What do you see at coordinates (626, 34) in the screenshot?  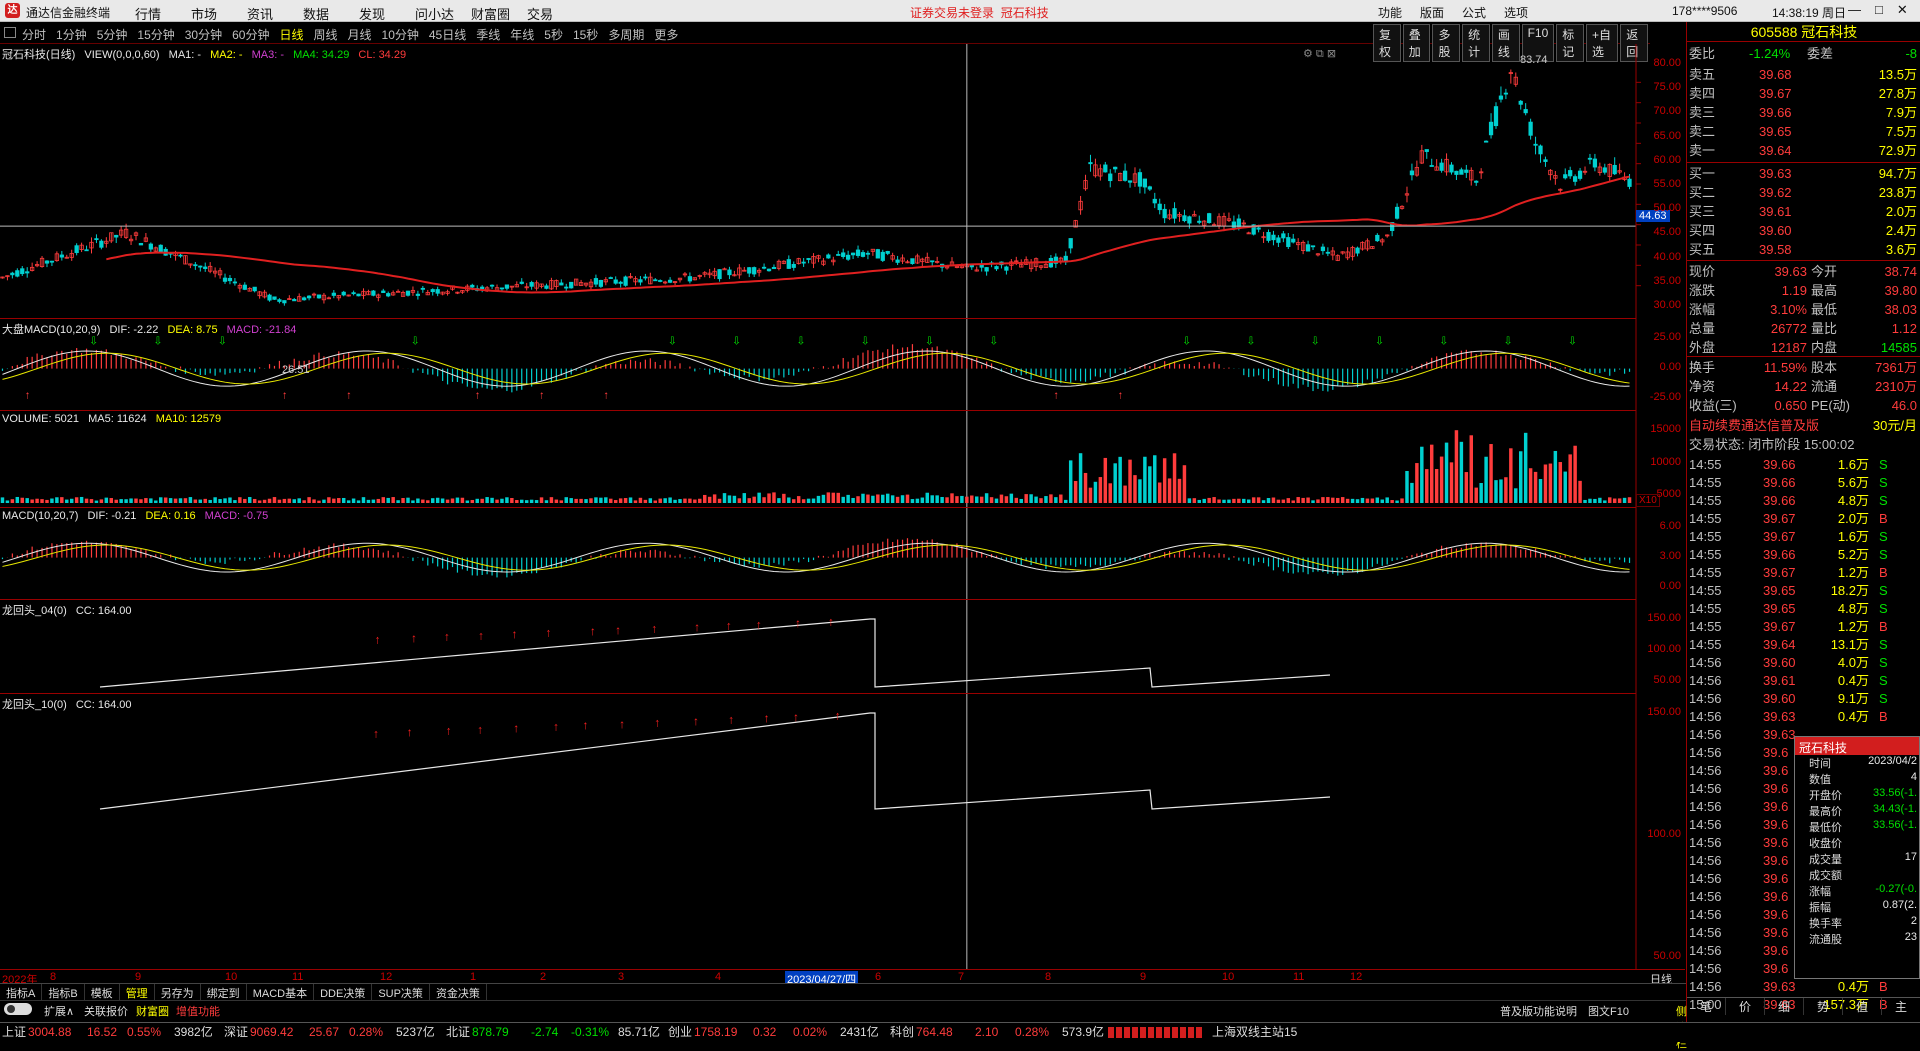 I see `period-tab-15: 多周期` at bounding box center [626, 34].